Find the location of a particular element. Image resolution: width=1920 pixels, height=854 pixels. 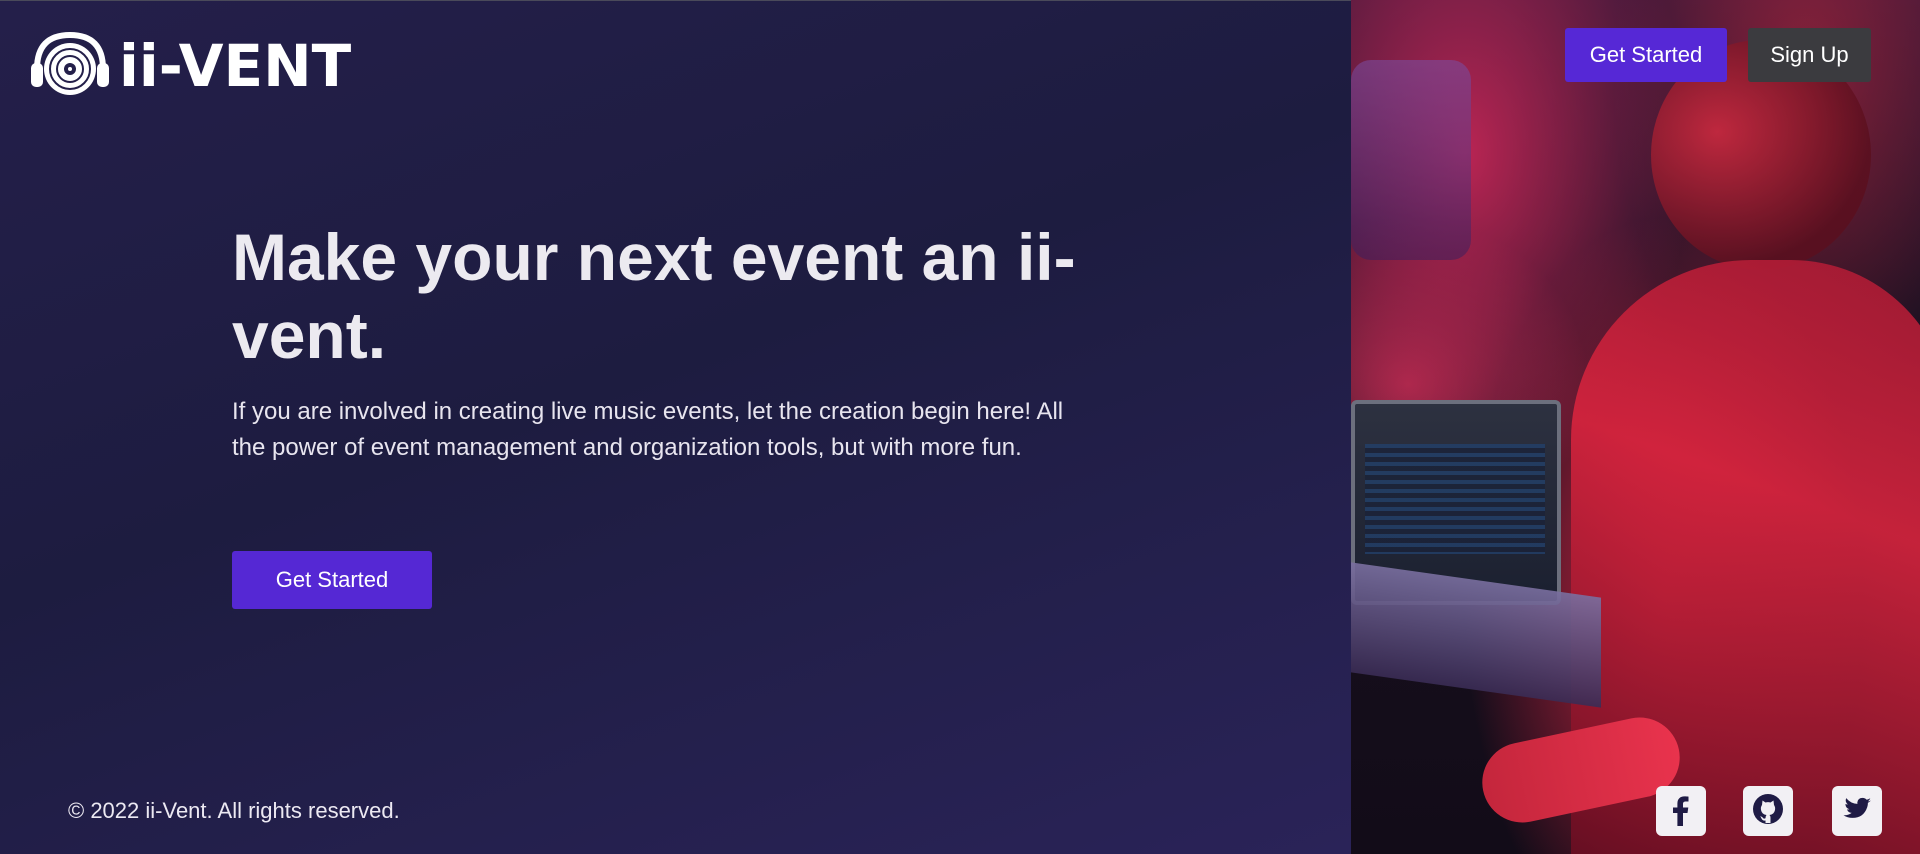

scene-laptop-screen is located at coordinates (1455, 499).